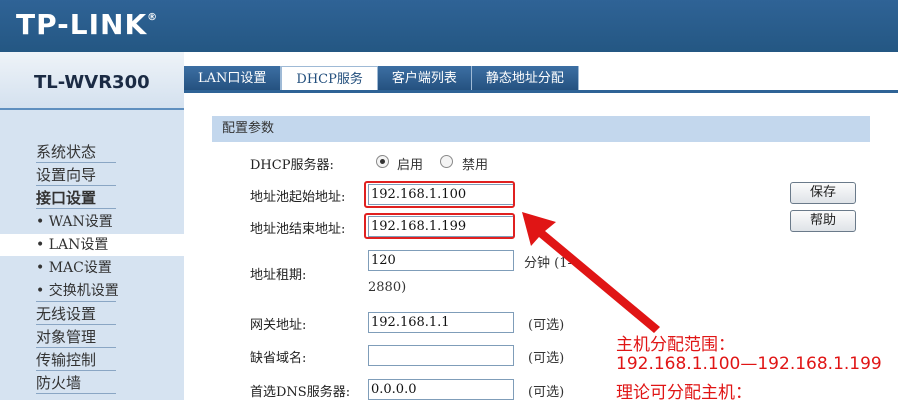 This screenshot has height=400, width=898. Describe the element at coordinates (675, 345) in the screenshot. I see `annotation-line-1: 主机分配范围：` at that location.